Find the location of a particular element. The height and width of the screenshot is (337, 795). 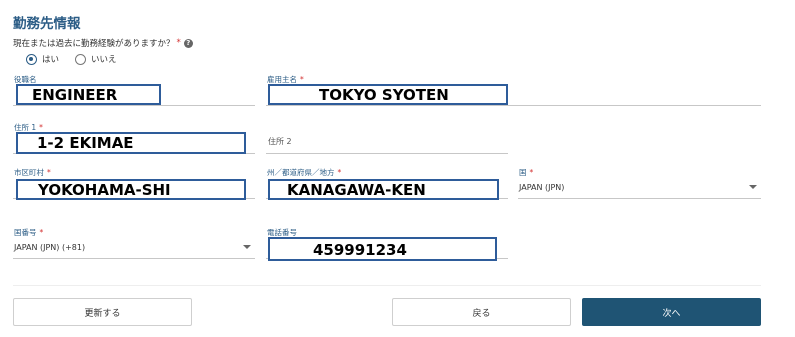

address2-placeholder: 住所 2 is located at coordinates (280, 141).